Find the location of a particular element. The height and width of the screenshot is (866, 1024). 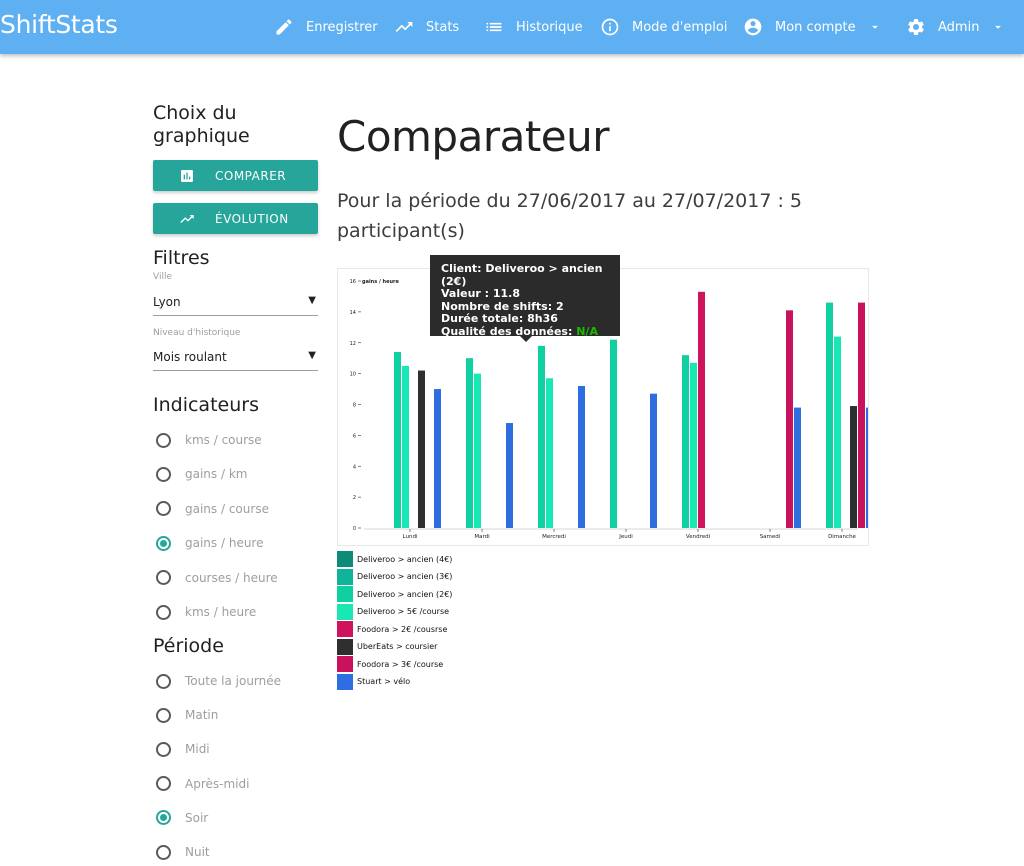

nav-mon-compte: Mon compte is located at coordinates (812, 27).